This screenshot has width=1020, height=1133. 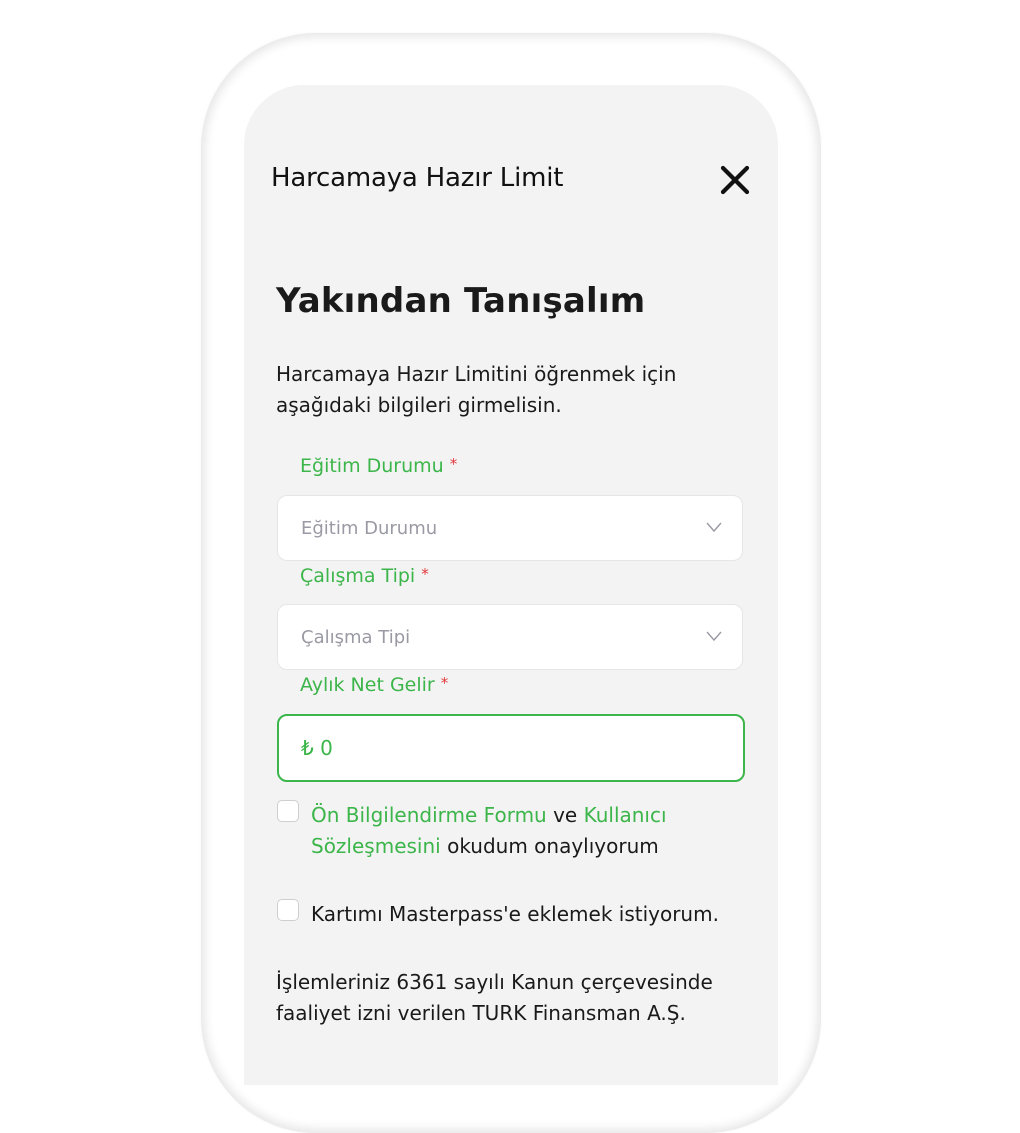 What do you see at coordinates (288, 811) in the screenshot?
I see `terms-checkbox` at bounding box center [288, 811].